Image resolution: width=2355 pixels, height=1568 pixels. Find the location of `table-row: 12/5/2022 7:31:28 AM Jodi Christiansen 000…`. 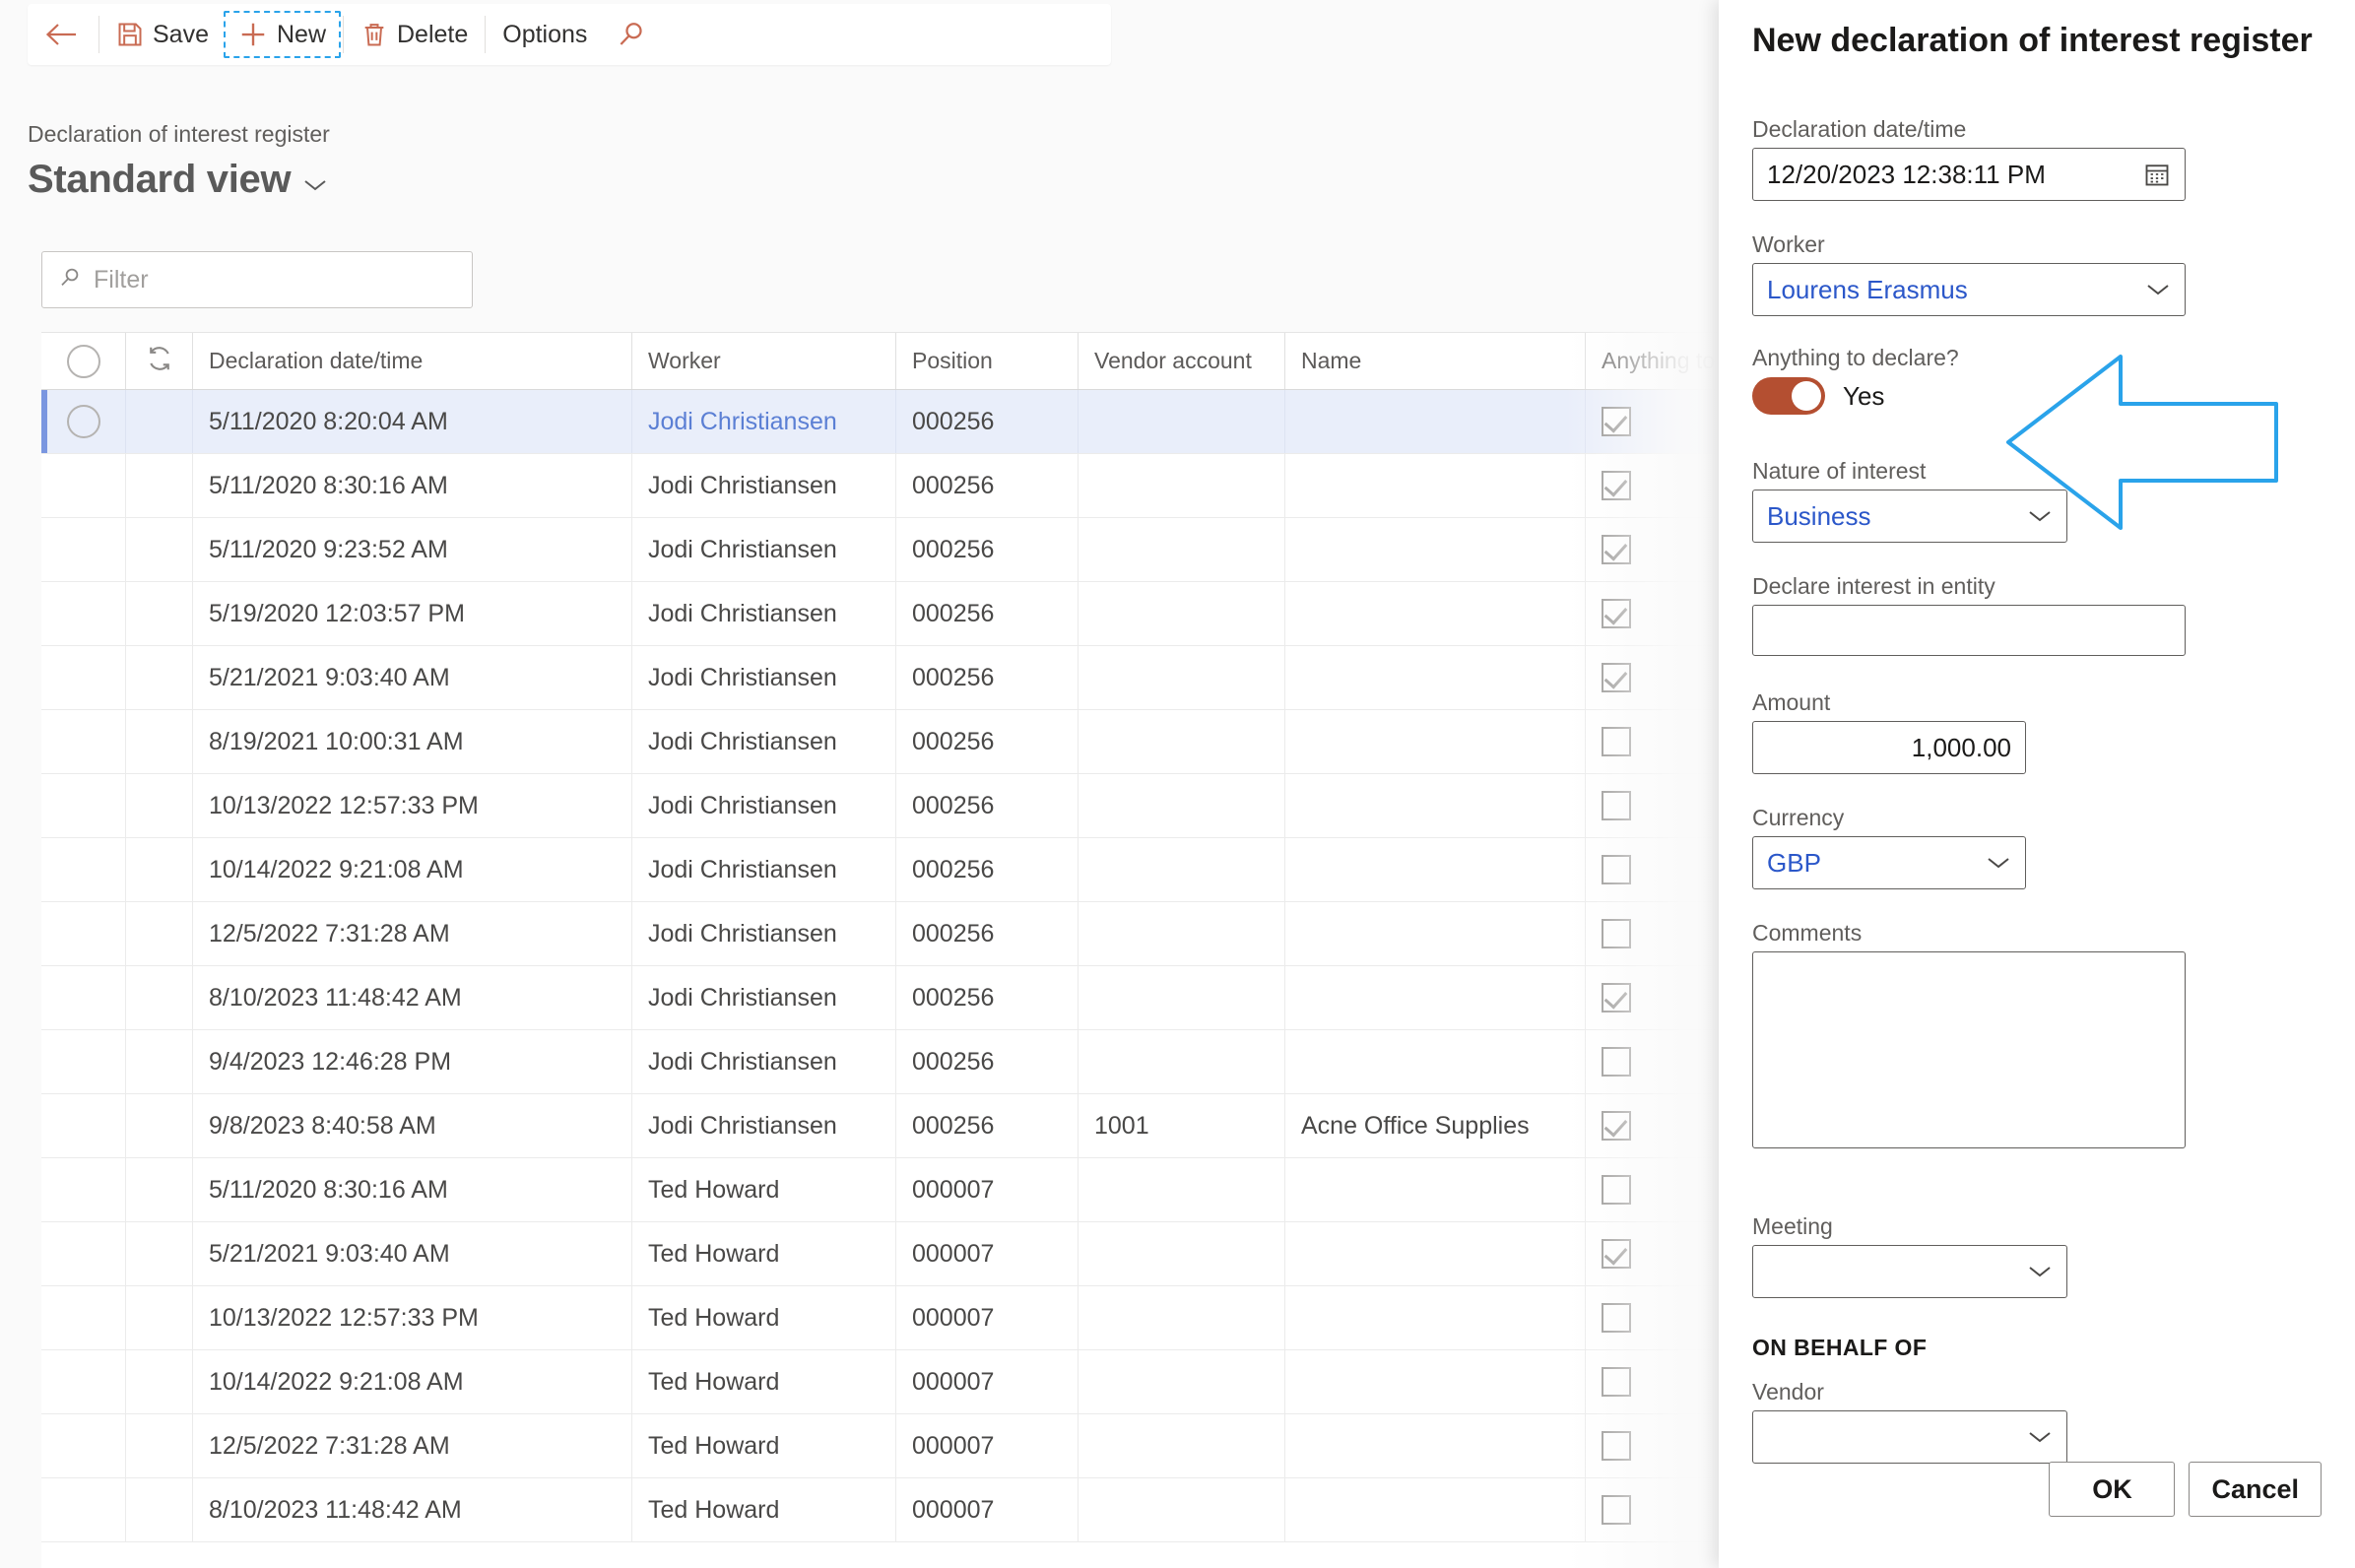

table-row: 12/5/2022 7:31:28 AM Jodi Christiansen 000… is located at coordinates (880, 934).